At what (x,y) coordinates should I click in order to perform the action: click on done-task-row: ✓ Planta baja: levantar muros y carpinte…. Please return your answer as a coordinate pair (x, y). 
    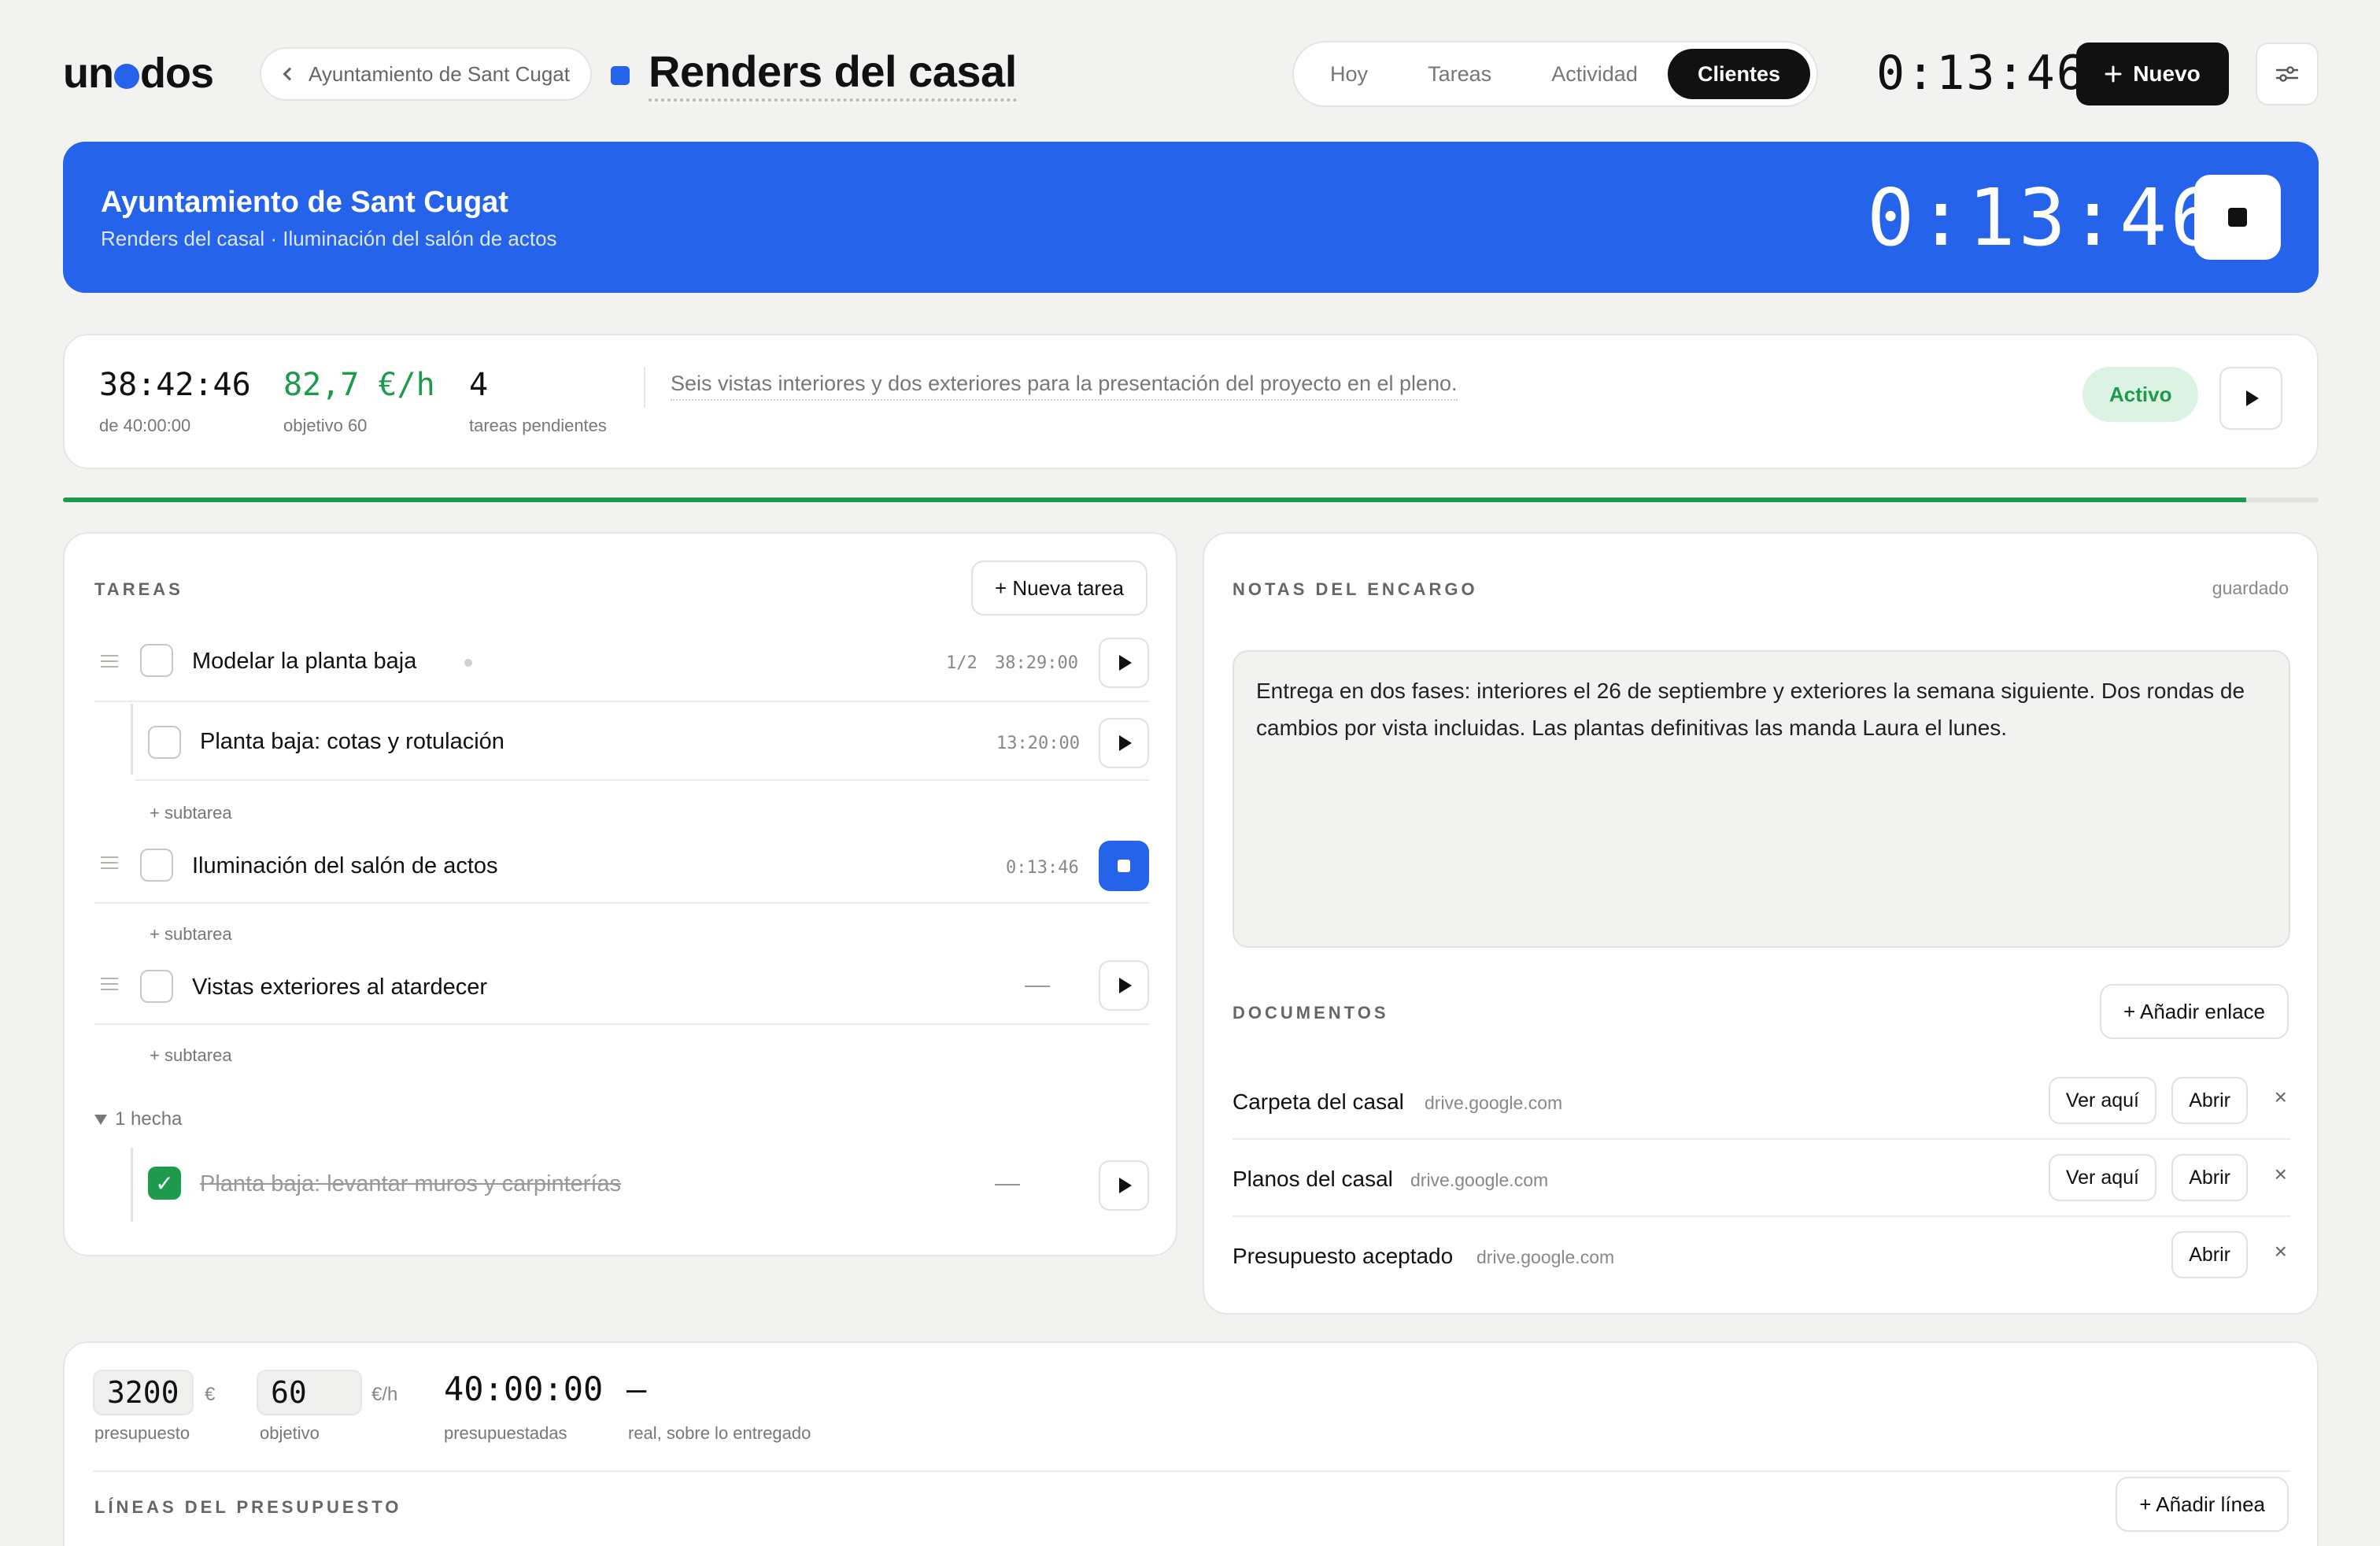
    Looking at the image, I should click on (642, 1186).